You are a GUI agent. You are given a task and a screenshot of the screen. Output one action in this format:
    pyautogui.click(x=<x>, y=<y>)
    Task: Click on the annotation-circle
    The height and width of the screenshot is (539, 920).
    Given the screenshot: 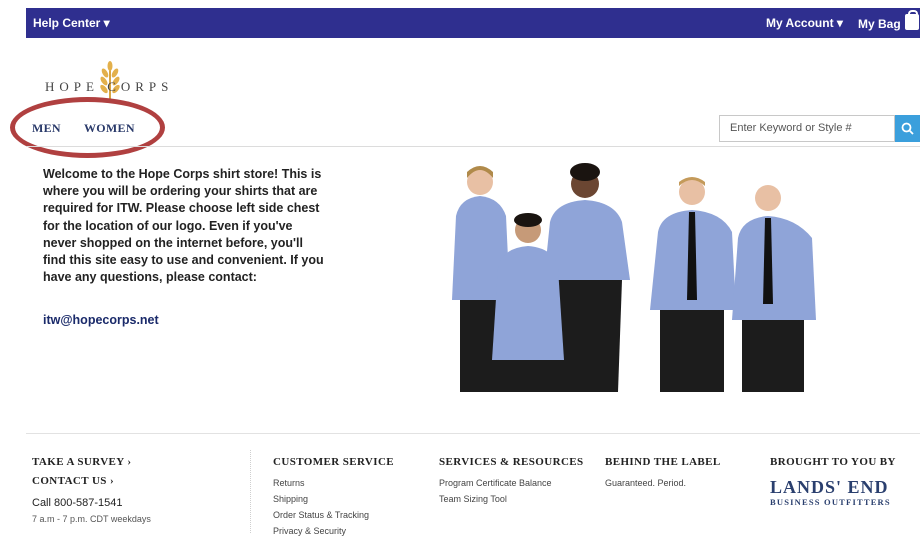 What is the action you would take?
    pyautogui.click(x=87, y=127)
    